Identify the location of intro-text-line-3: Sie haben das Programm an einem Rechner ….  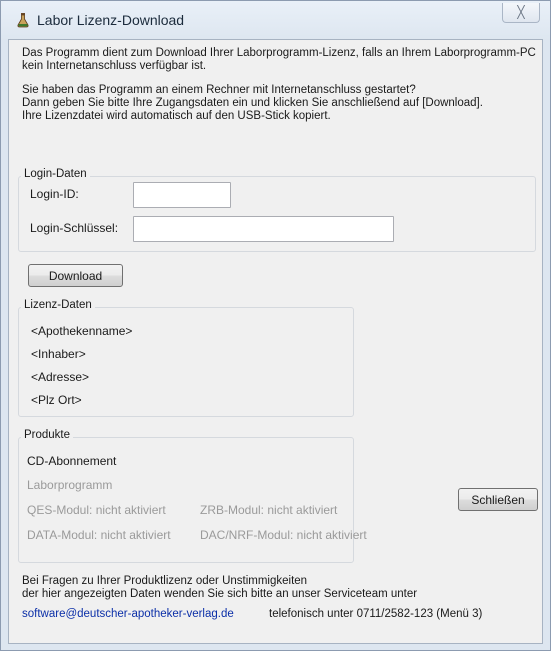
(219, 90).